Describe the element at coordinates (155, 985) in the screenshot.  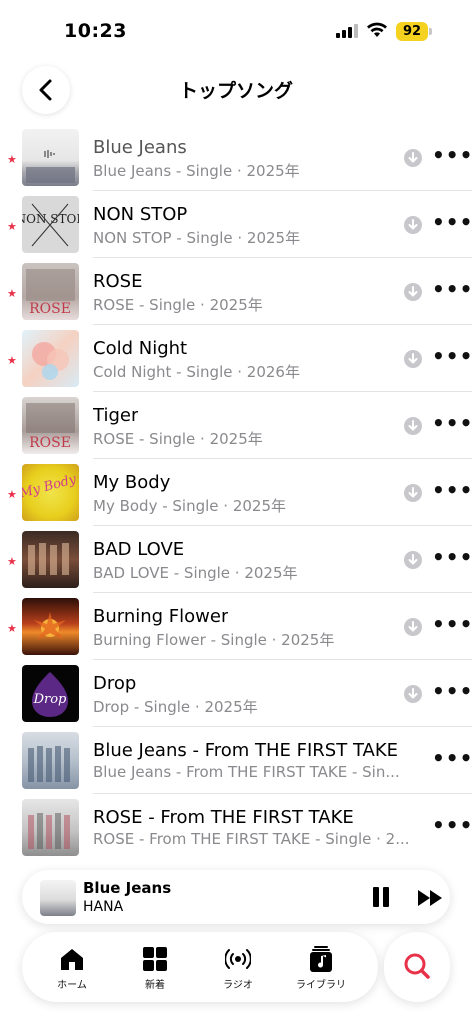
I see `tab-label: 新着` at that location.